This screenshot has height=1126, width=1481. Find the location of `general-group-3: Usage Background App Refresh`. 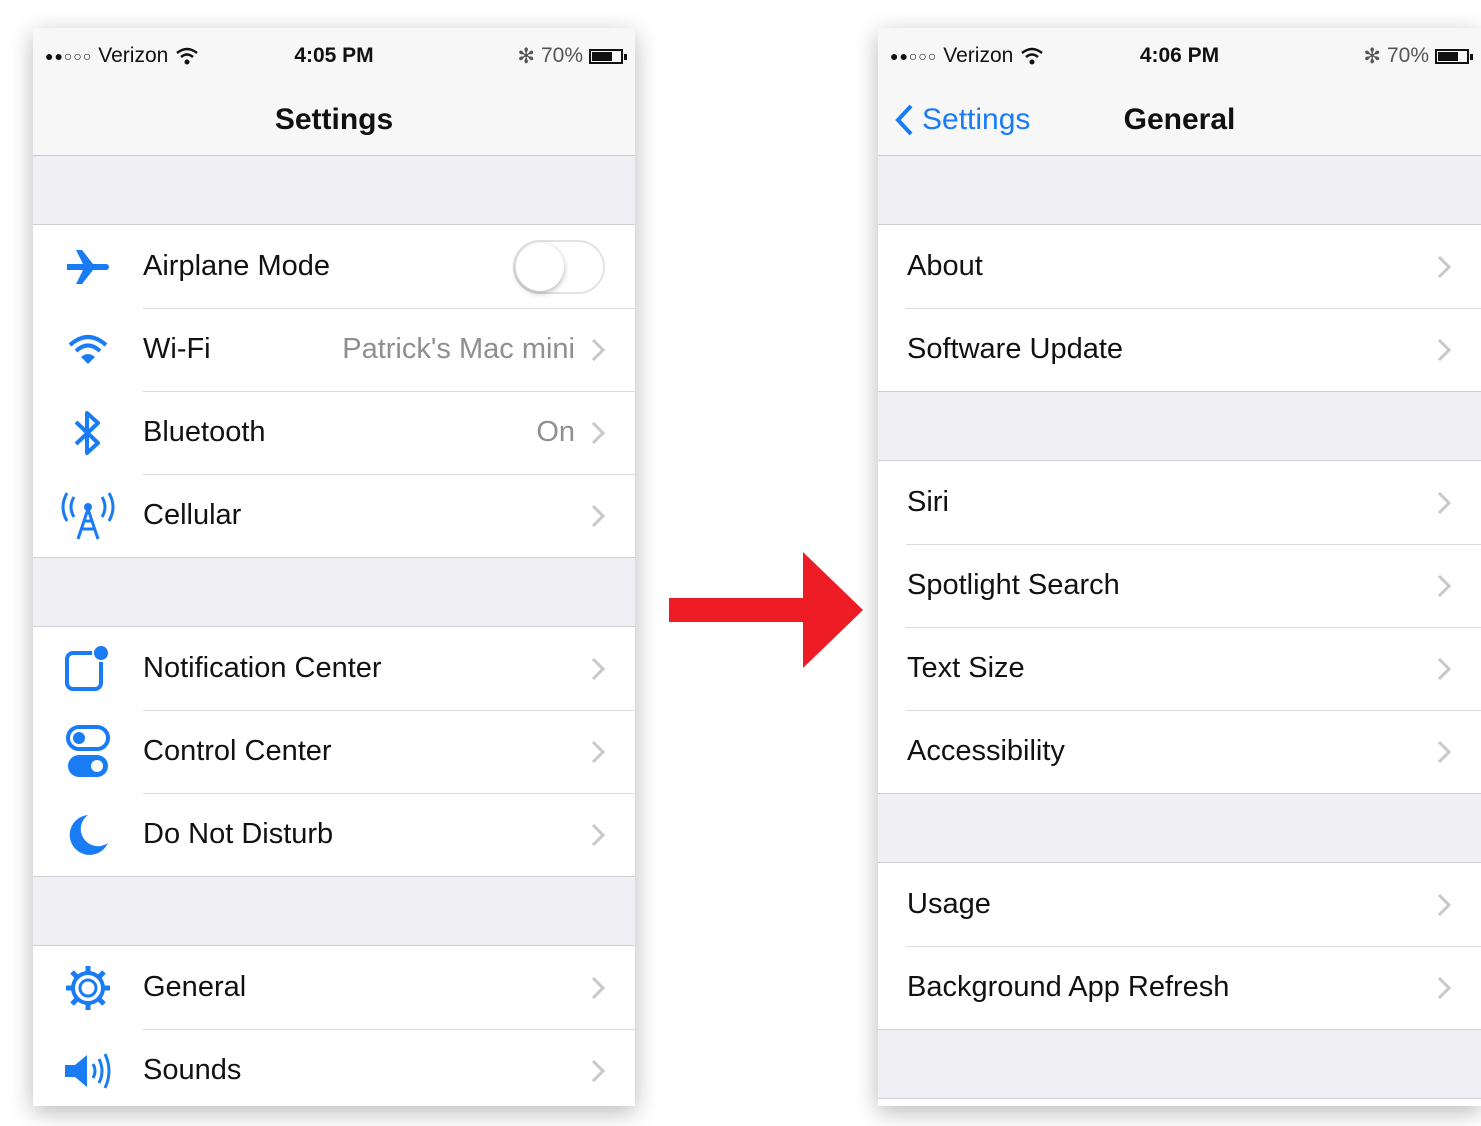

general-group-3: Usage Background App Refresh is located at coordinates (1179, 946).